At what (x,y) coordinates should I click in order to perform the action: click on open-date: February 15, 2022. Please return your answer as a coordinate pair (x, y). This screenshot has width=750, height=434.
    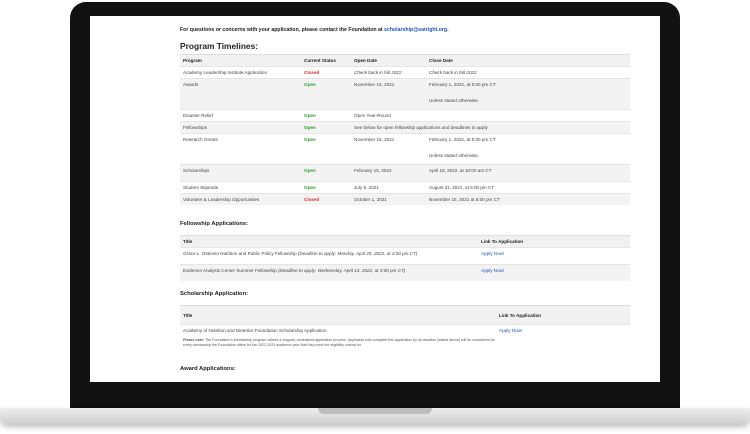
    Looking at the image, I should click on (388, 173).